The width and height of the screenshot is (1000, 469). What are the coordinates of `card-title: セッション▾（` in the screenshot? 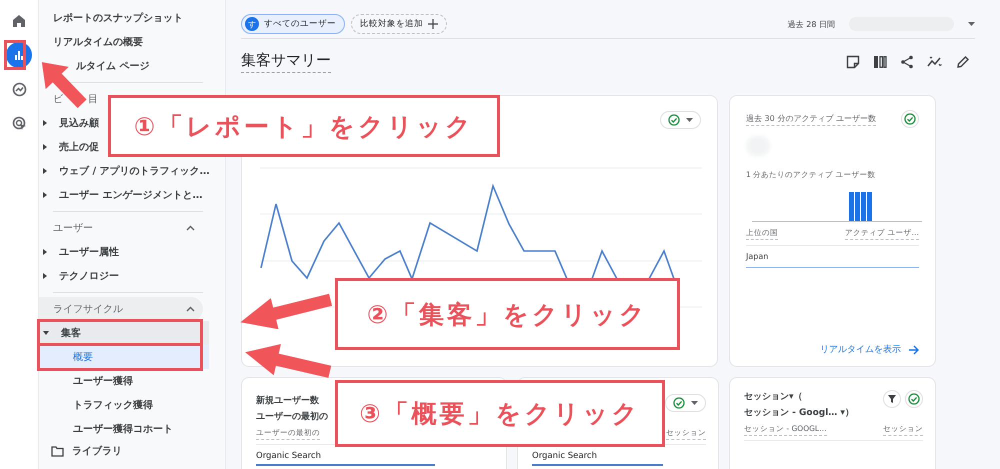 It's located at (774, 397).